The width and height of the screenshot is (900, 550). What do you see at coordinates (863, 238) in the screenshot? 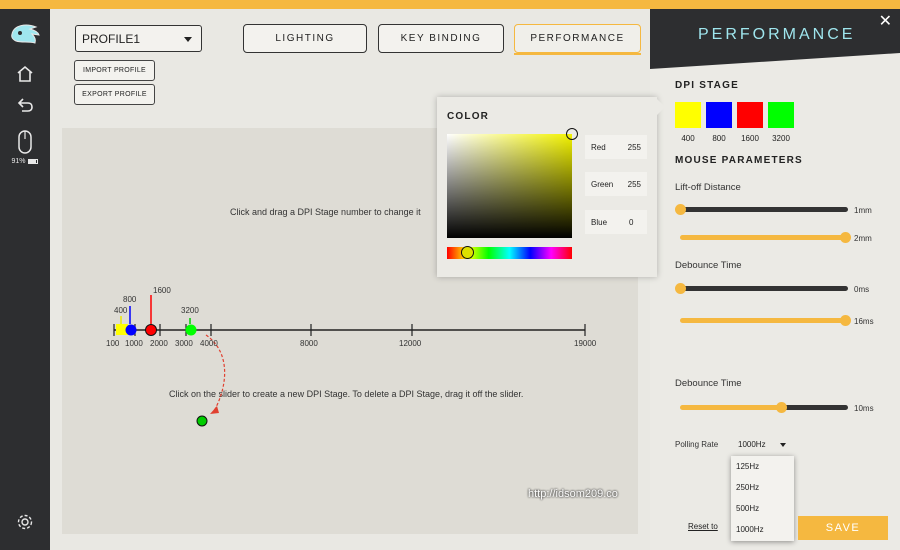
I see `liftoff-value-2: 2mm` at bounding box center [863, 238].